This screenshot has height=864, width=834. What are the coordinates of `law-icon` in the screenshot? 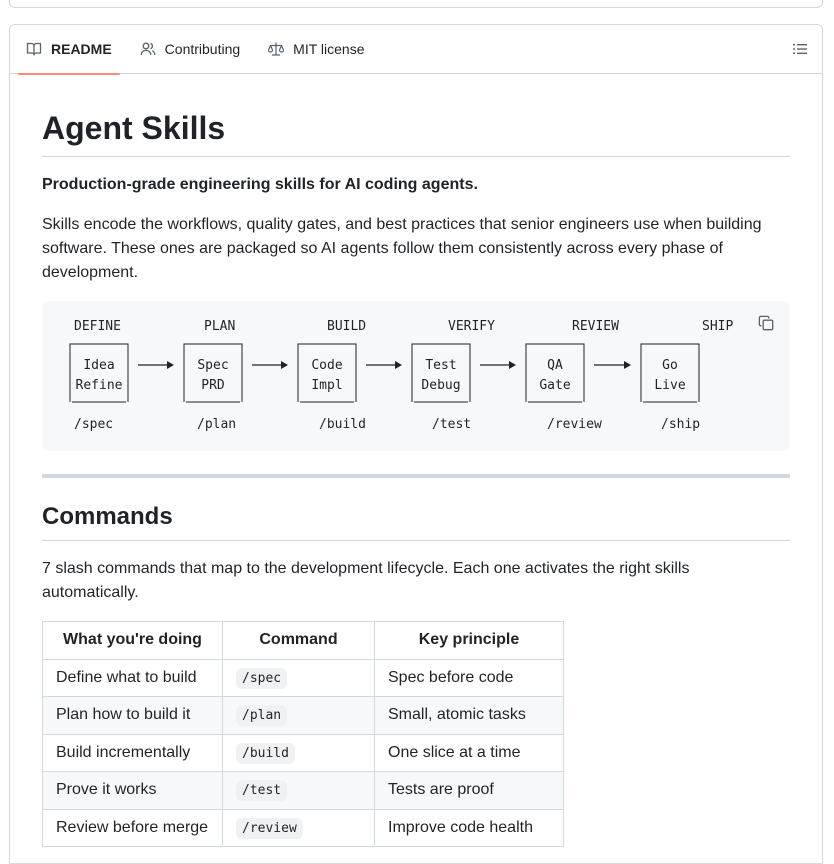 It's located at (276, 49).